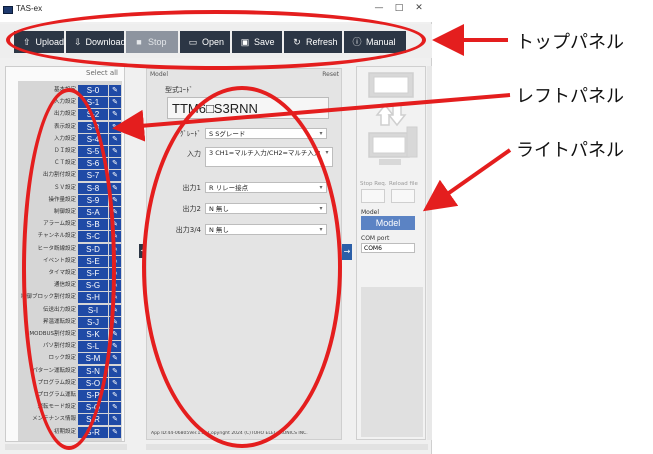  Describe the element at coordinates (65, 73) in the screenshot. I see `select-all-label: Select all` at that location.